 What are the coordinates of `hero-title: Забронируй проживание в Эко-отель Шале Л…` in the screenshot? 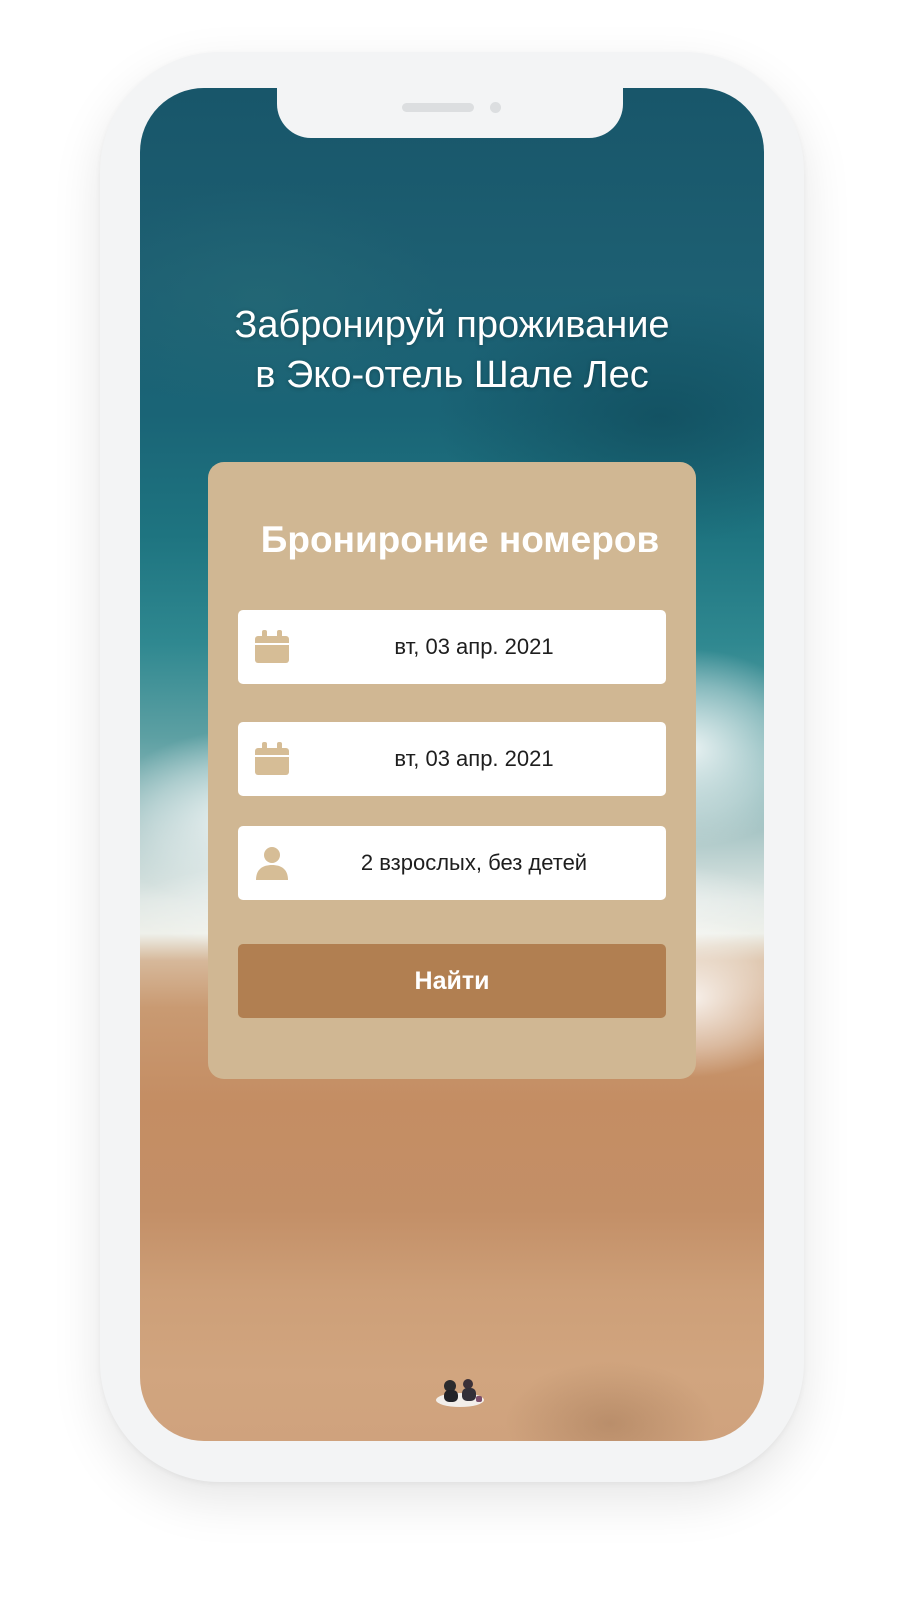 It's located at (452, 350).